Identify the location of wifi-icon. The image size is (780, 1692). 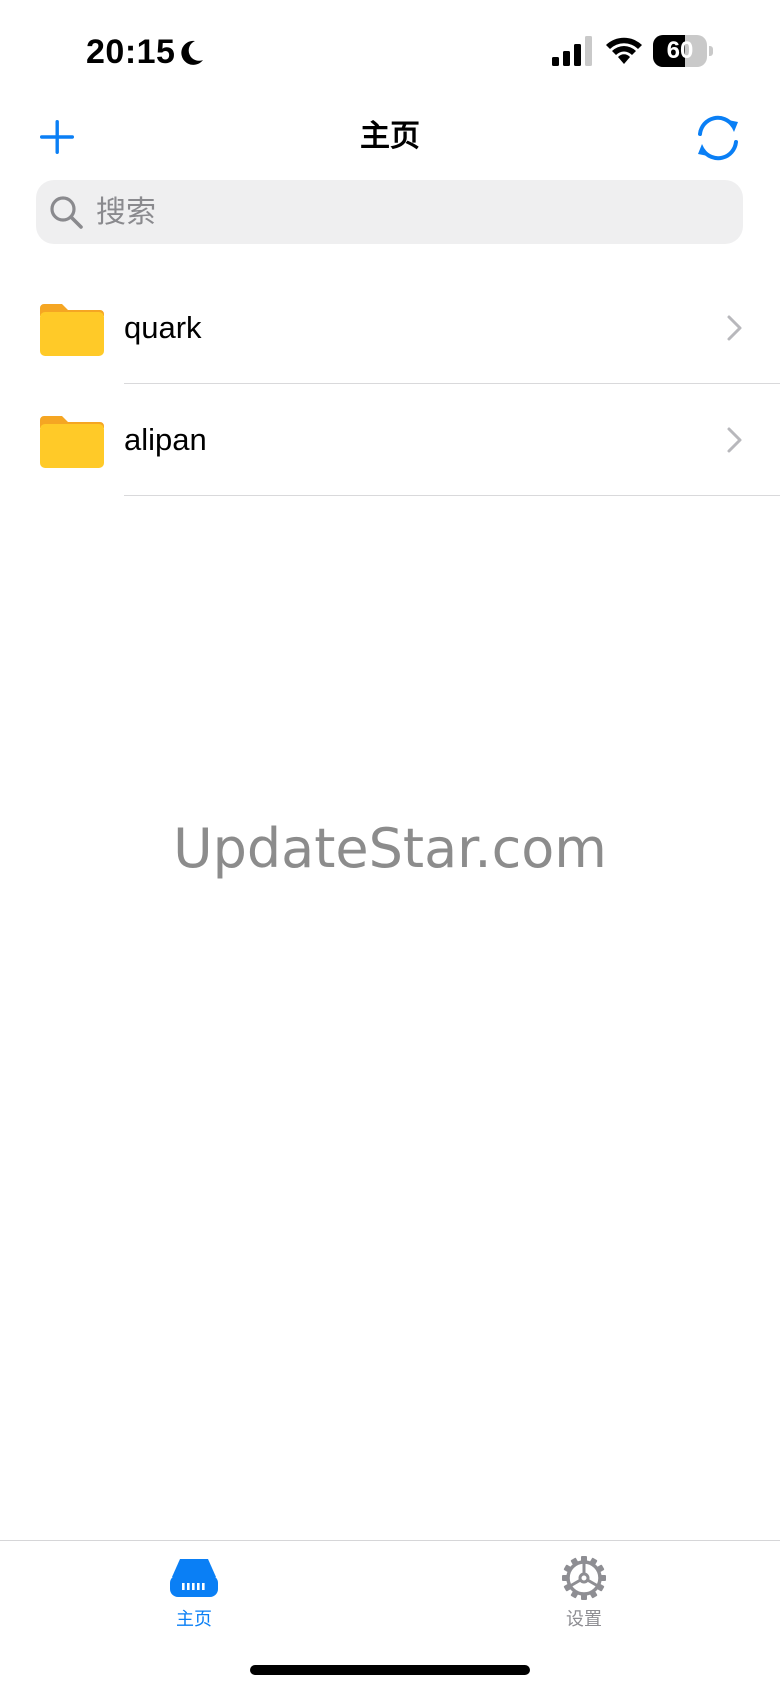
(624, 50).